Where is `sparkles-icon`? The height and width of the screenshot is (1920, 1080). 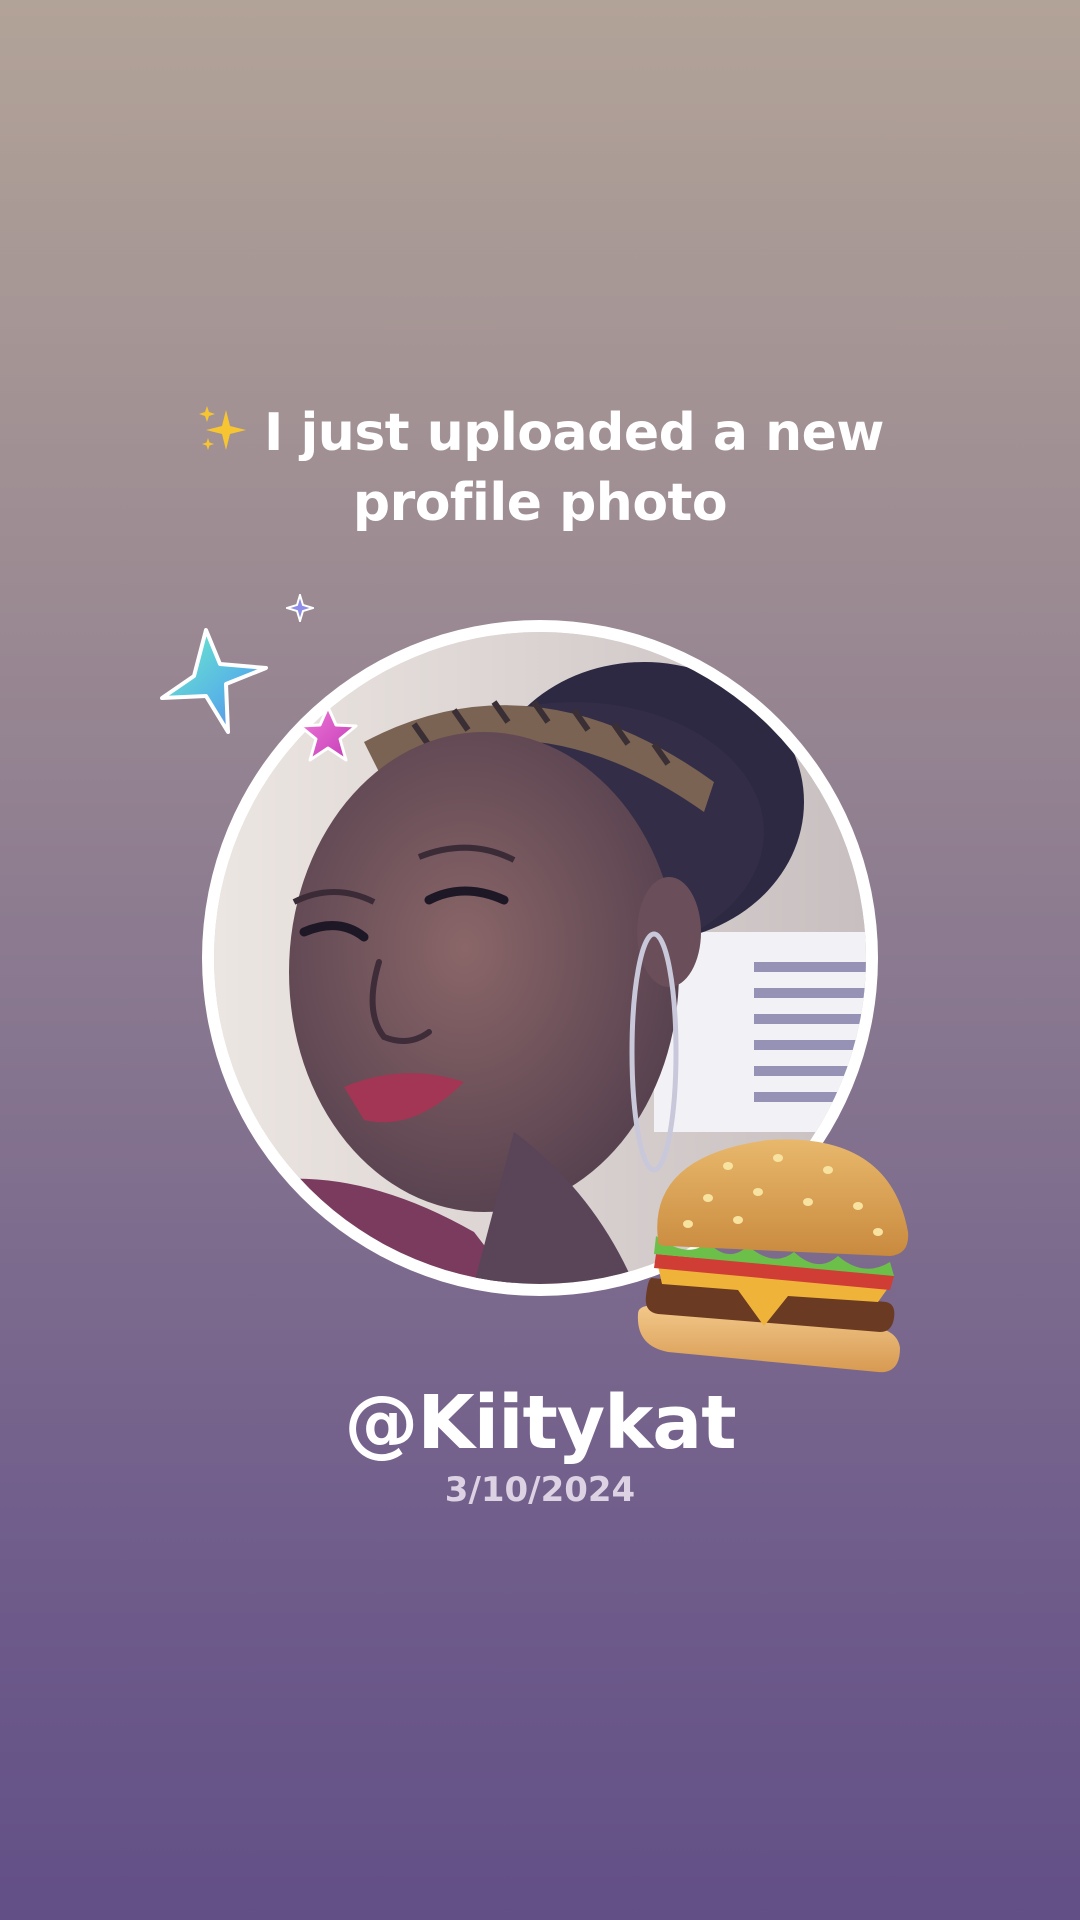
sparkles-icon is located at coordinates (223, 428).